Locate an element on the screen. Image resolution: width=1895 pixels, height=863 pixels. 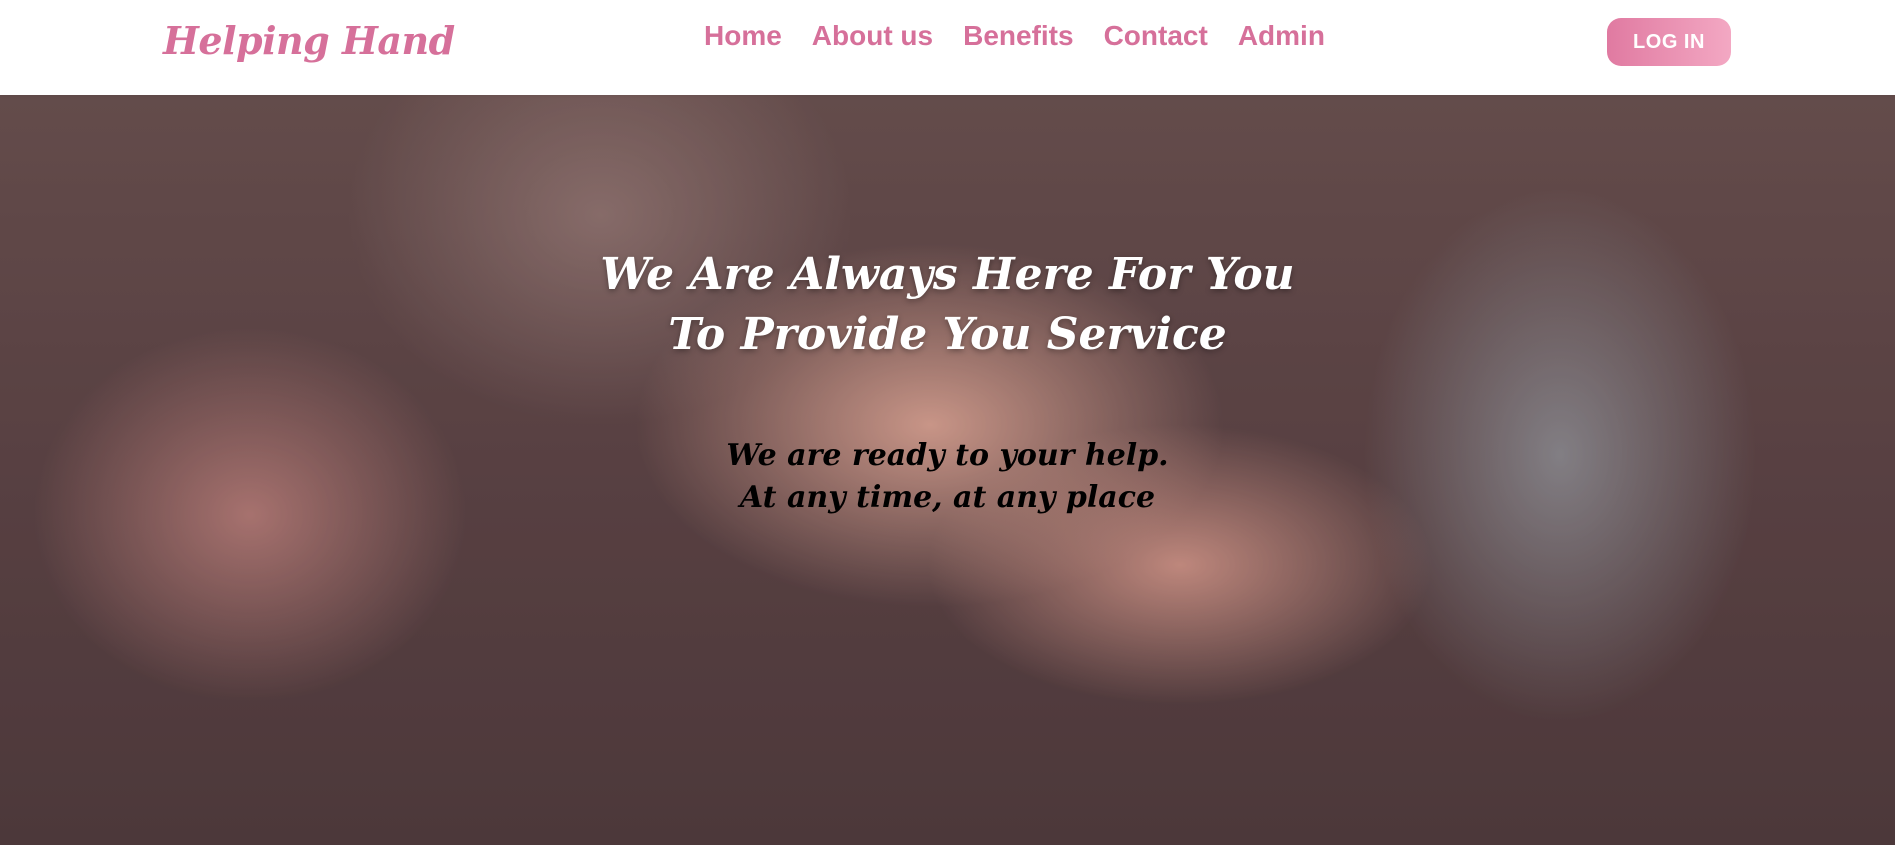
hero-subtitle-line-1: We are ready to your help. is located at coordinates (947, 455).